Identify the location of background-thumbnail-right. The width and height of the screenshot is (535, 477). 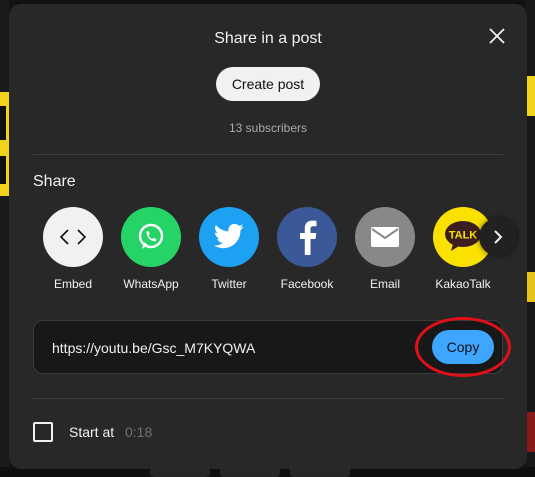
(530, 96).